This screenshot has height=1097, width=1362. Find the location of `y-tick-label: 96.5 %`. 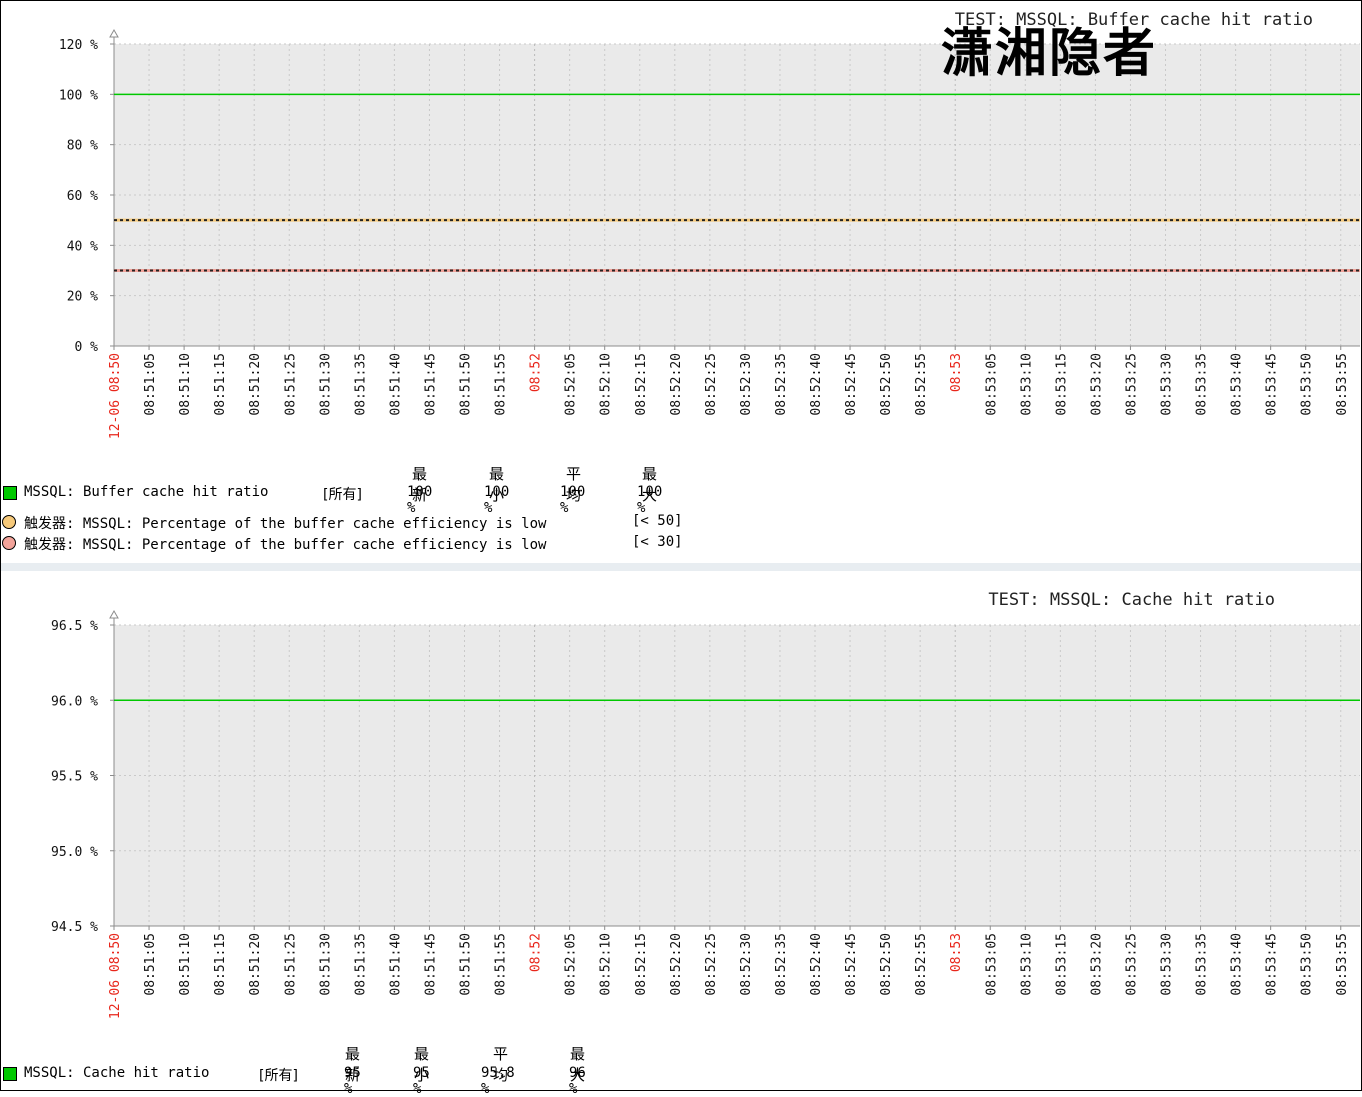

y-tick-label: 96.5 % is located at coordinates (74, 626).